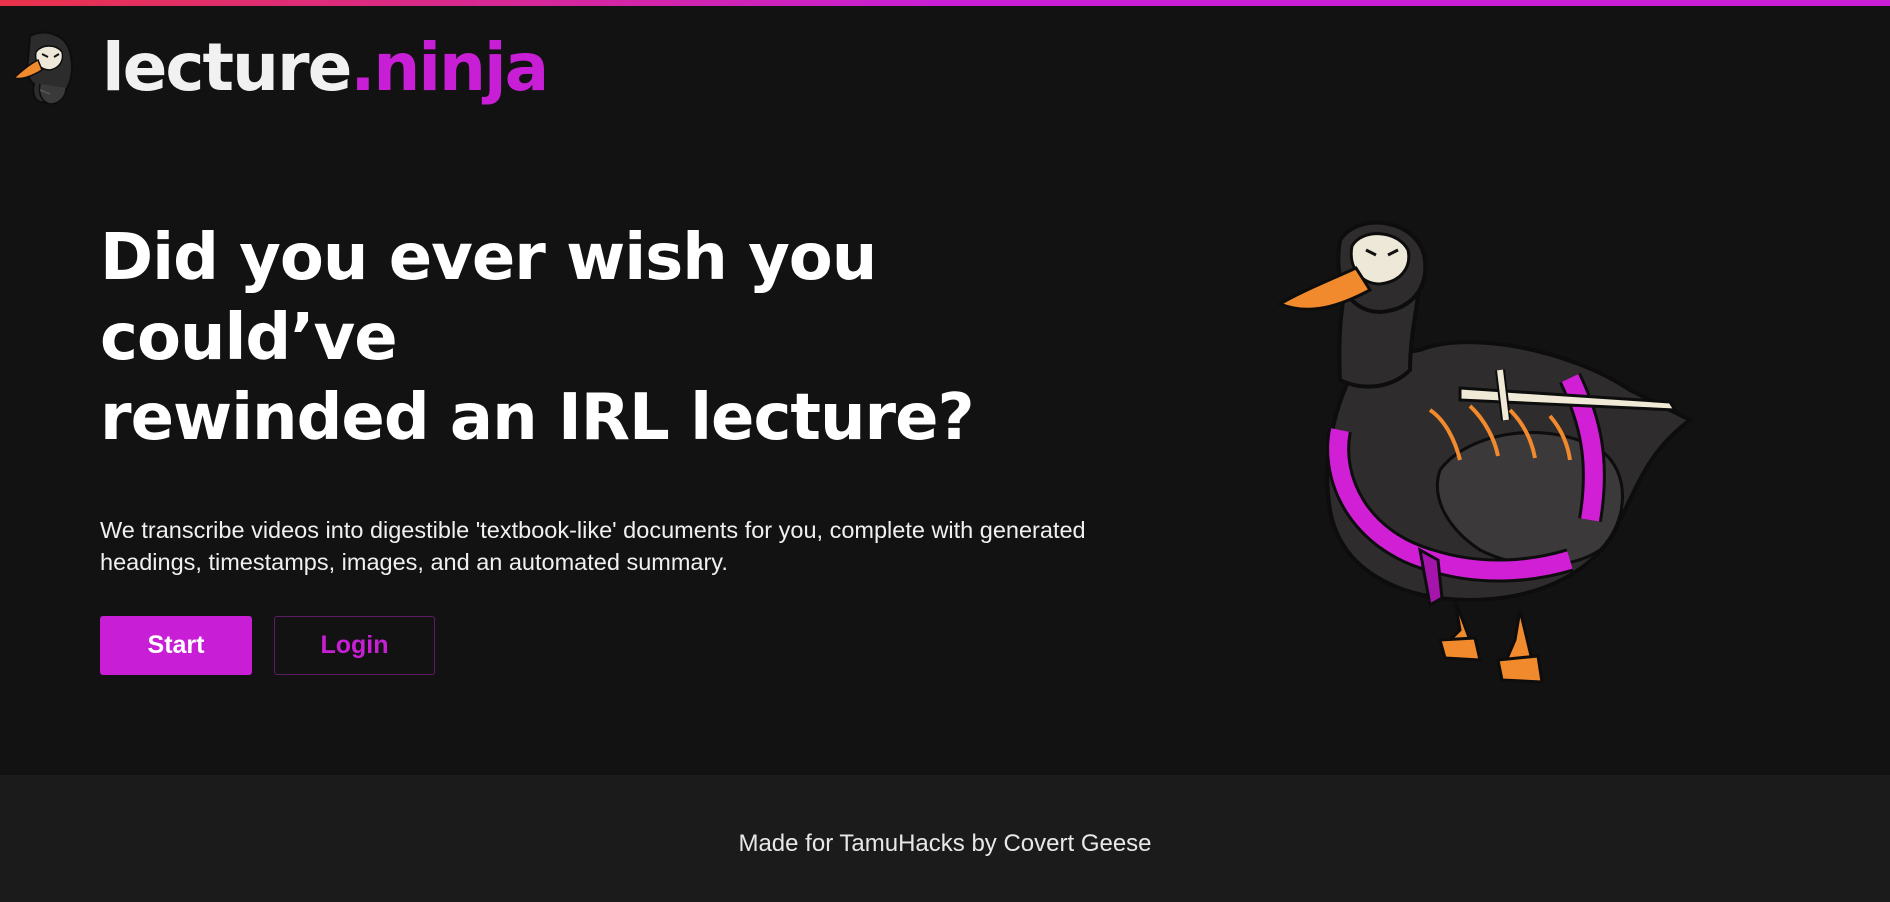  What do you see at coordinates (227, 67) in the screenshot?
I see `logo-text-lecture: lecture` at bounding box center [227, 67].